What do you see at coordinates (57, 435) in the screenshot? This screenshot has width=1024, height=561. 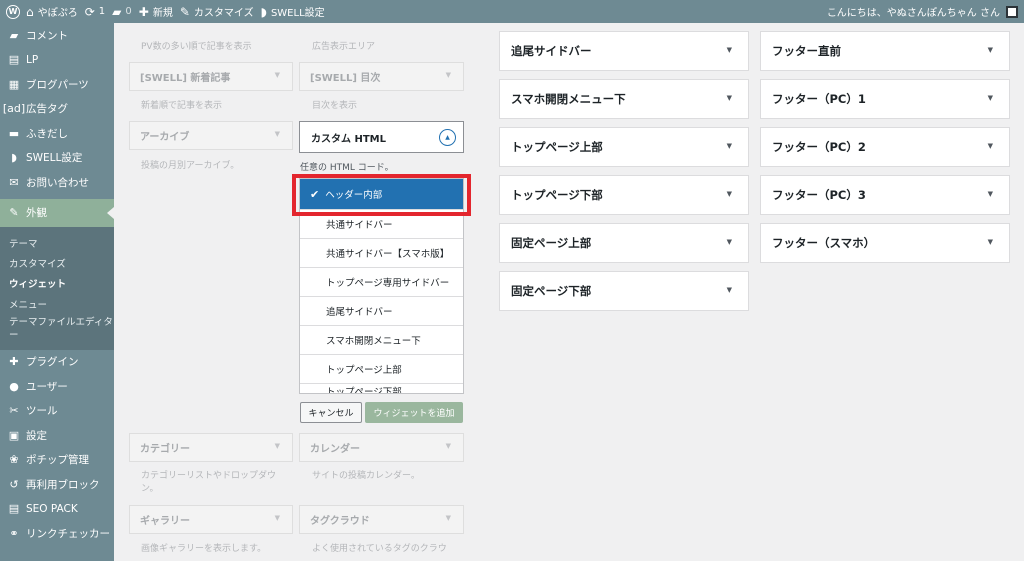 I see `menu-item: ▣ 設定` at bounding box center [57, 435].